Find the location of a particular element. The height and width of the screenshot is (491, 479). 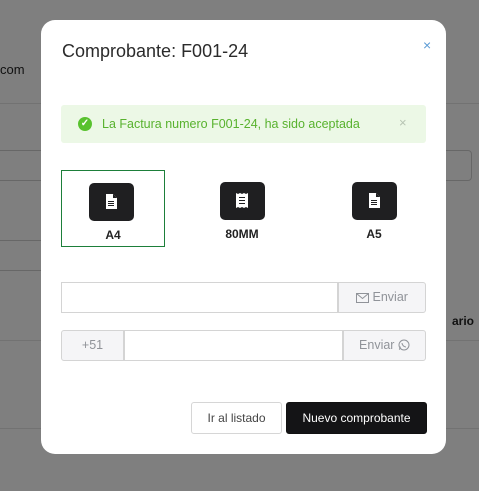

email-input is located at coordinates (199, 297).